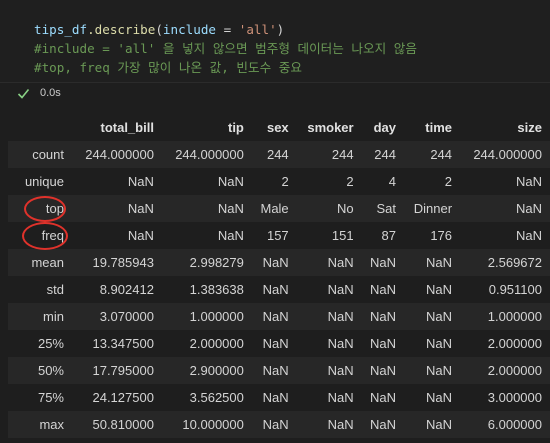 The width and height of the screenshot is (550, 443). Describe the element at coordinates (53, 316) in the screenshot. I see `row-index-label: min` at that location.